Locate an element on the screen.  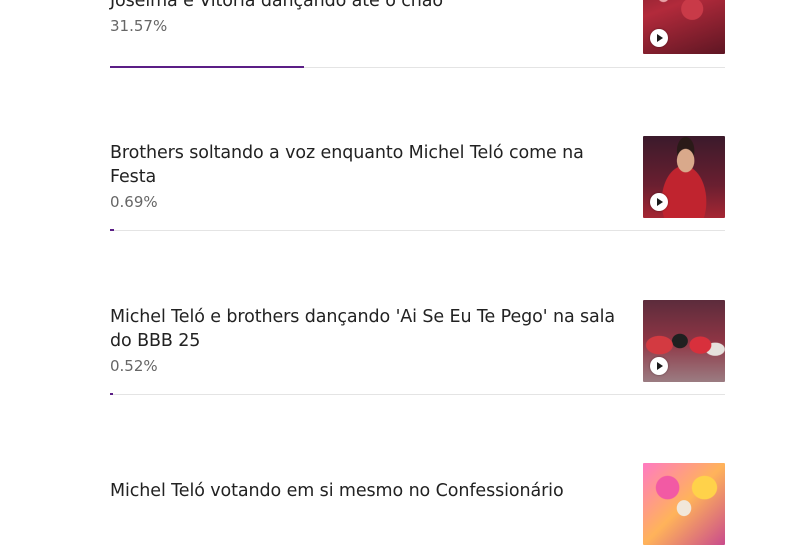
option-percent: 0.52% is located at coordinates (134, 366).